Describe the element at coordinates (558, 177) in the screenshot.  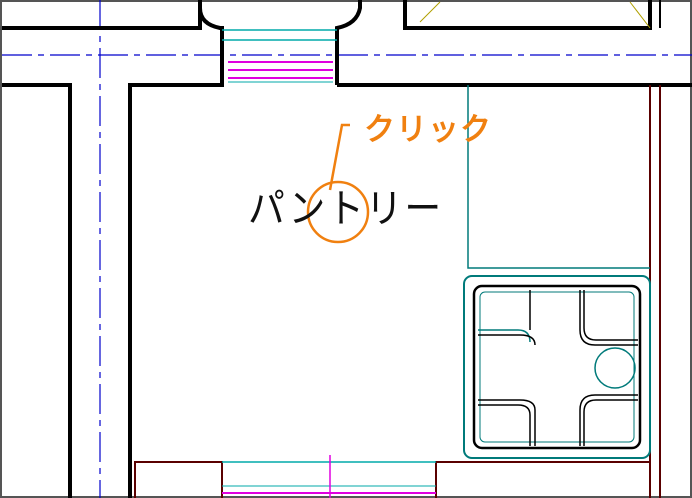
I see `counter-outline` at that location.